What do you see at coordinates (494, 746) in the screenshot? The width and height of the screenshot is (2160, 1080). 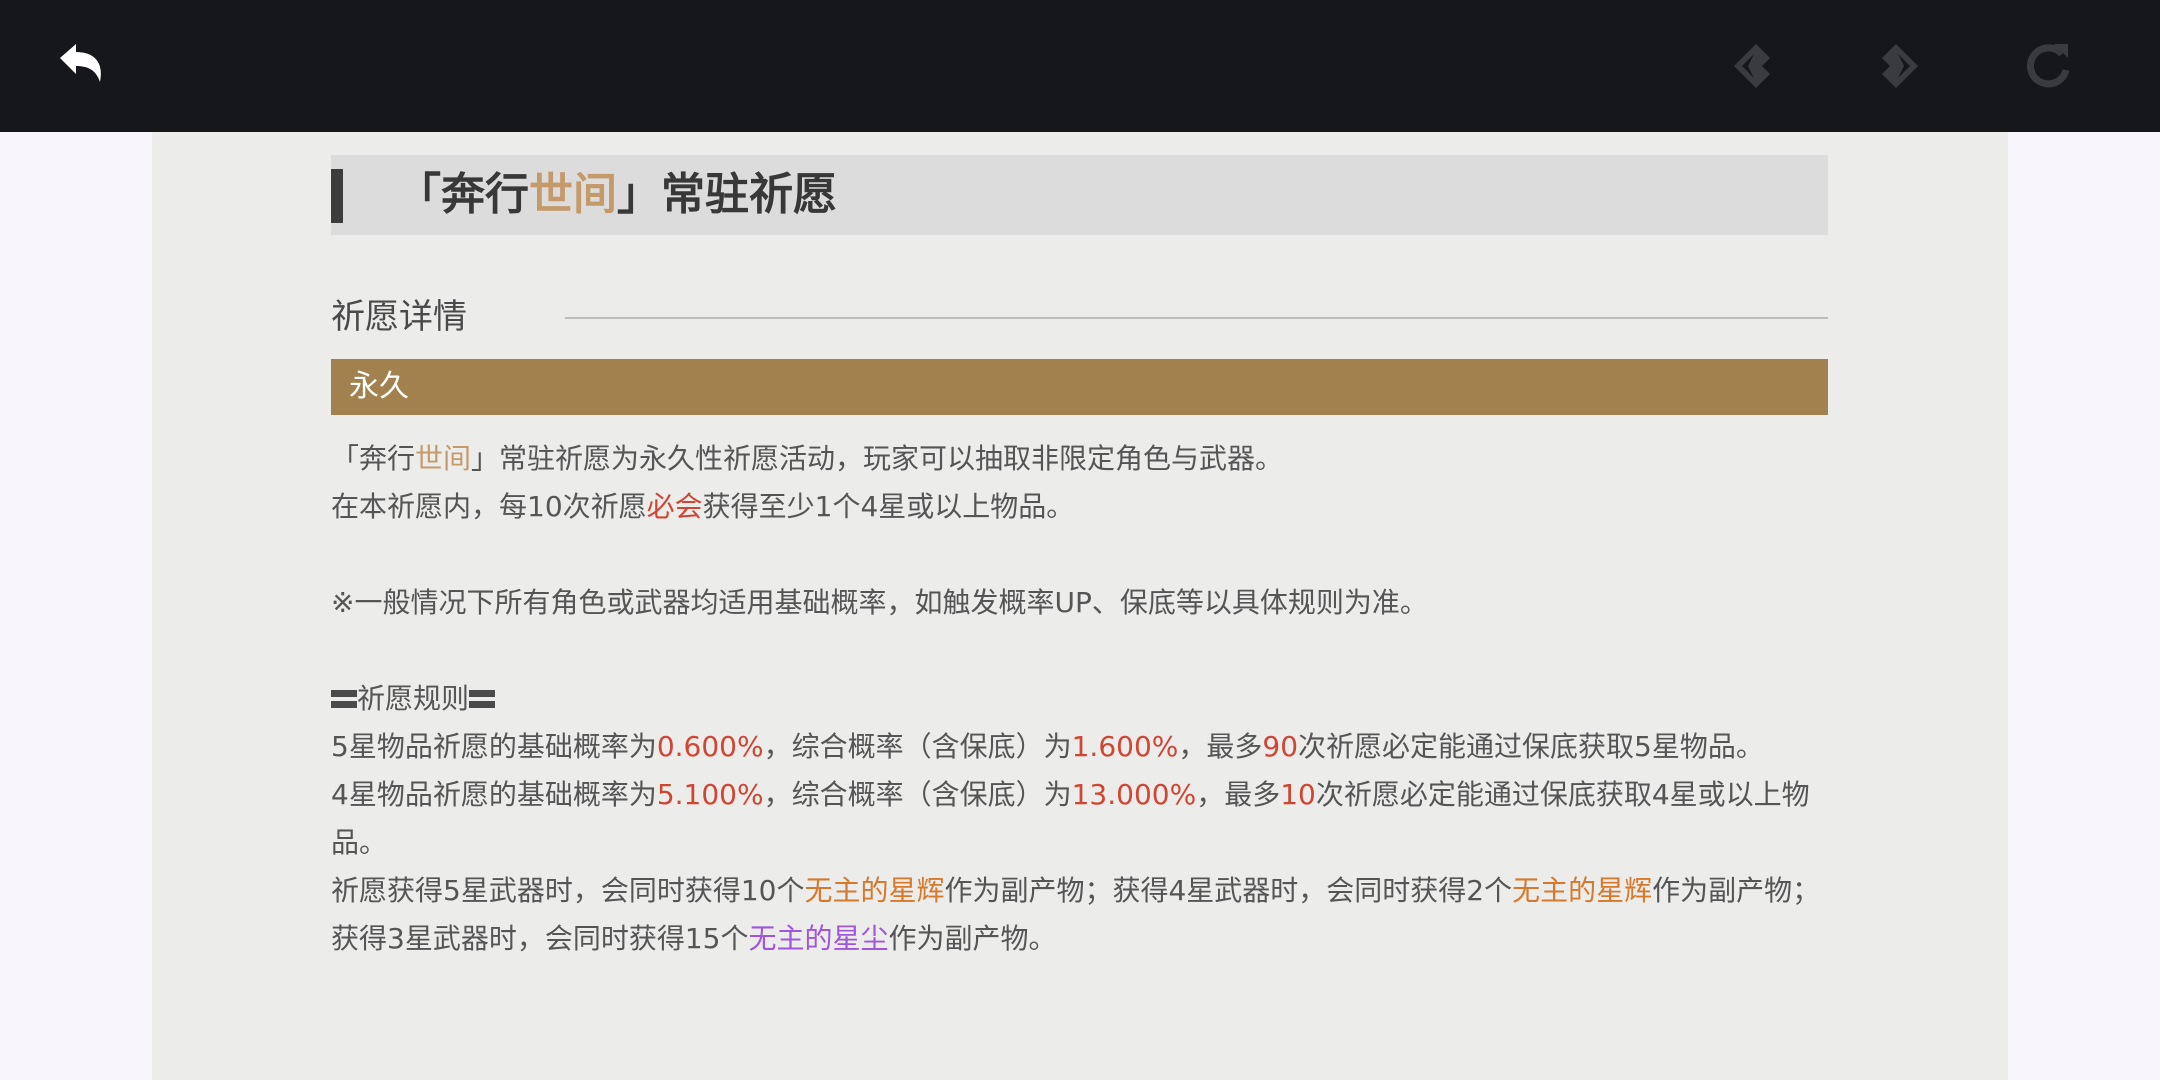 I see `text: 5星物品祈愿的基础概率为` at bounding box center [494, 746].